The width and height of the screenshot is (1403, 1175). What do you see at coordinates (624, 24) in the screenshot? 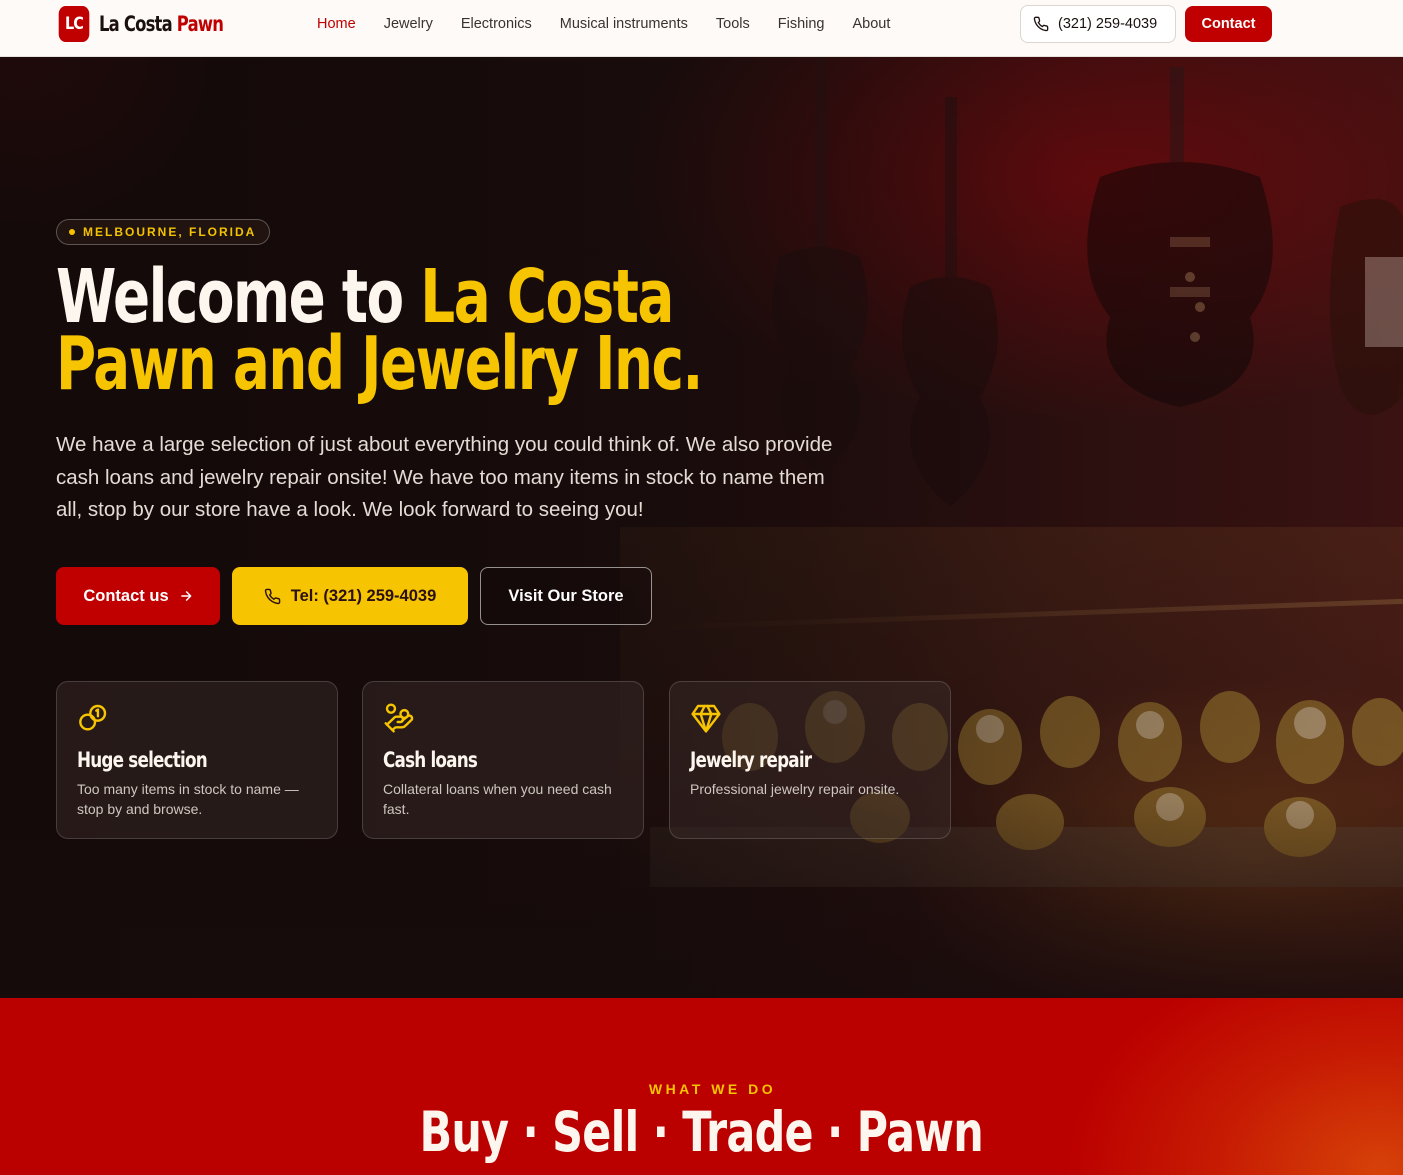
I see `nav-item-musical-instruments: Musical instruments` at bounding box center [624, 24].